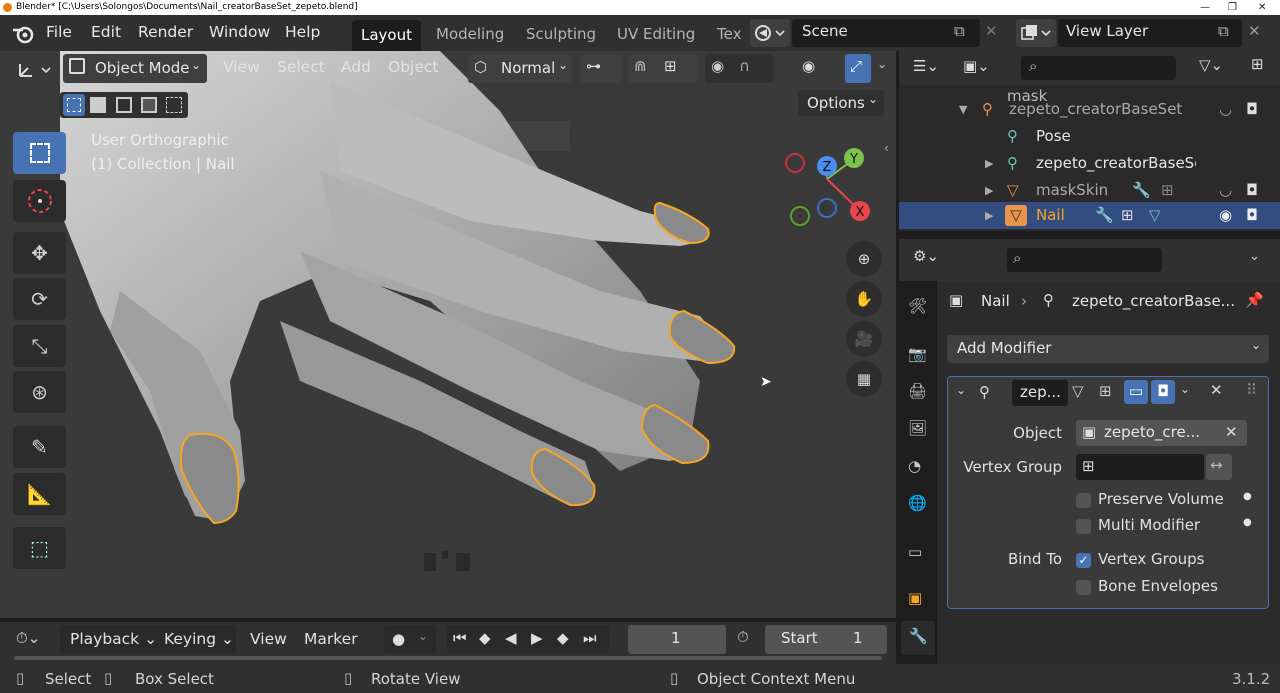  Describe the element at coordinates (864, 339) in the screenshot. I see `camera-view-button: 🎥` at that location.